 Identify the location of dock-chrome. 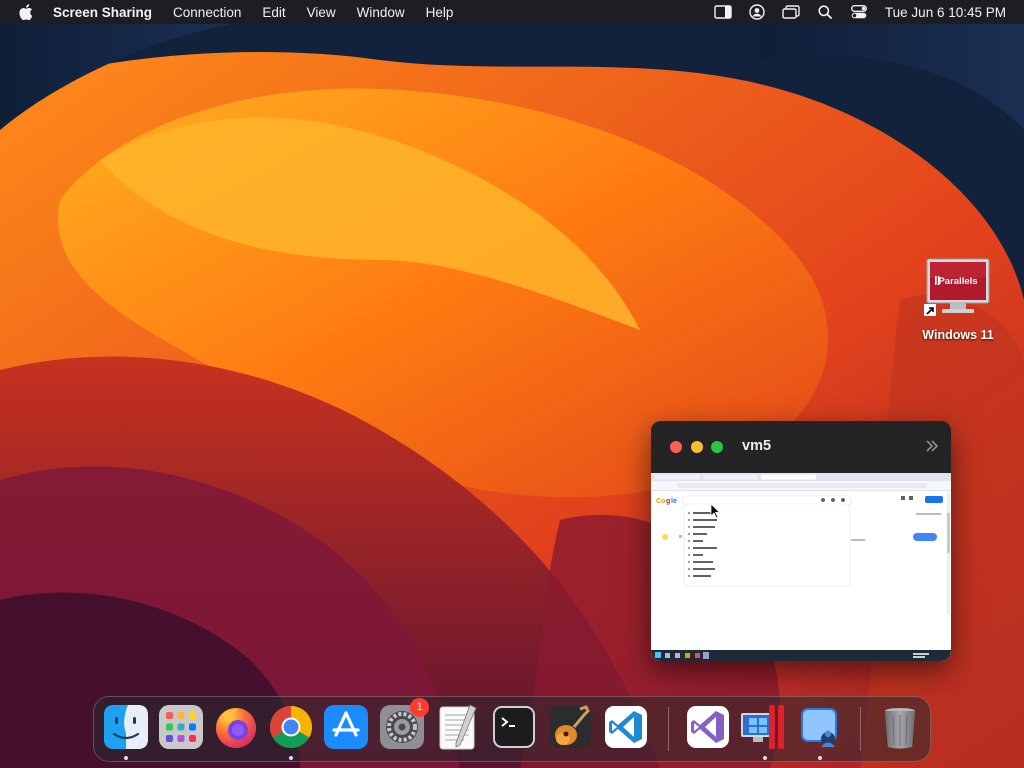
(291, 727).